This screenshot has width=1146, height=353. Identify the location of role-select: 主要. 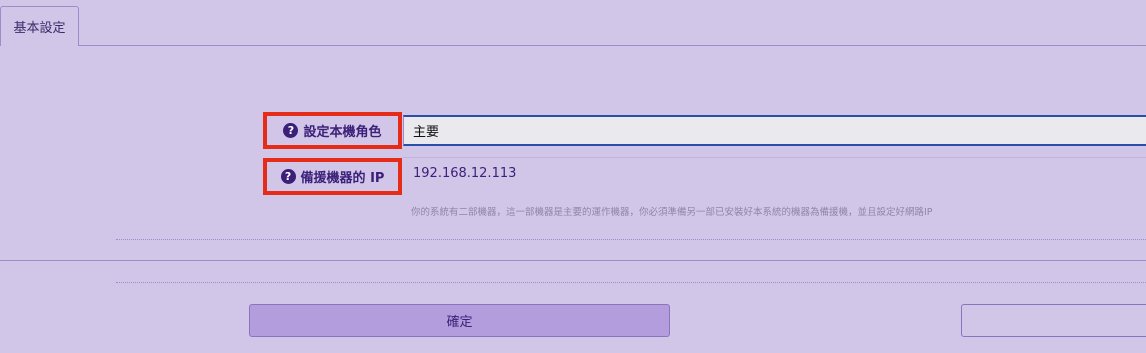
(774, 130).